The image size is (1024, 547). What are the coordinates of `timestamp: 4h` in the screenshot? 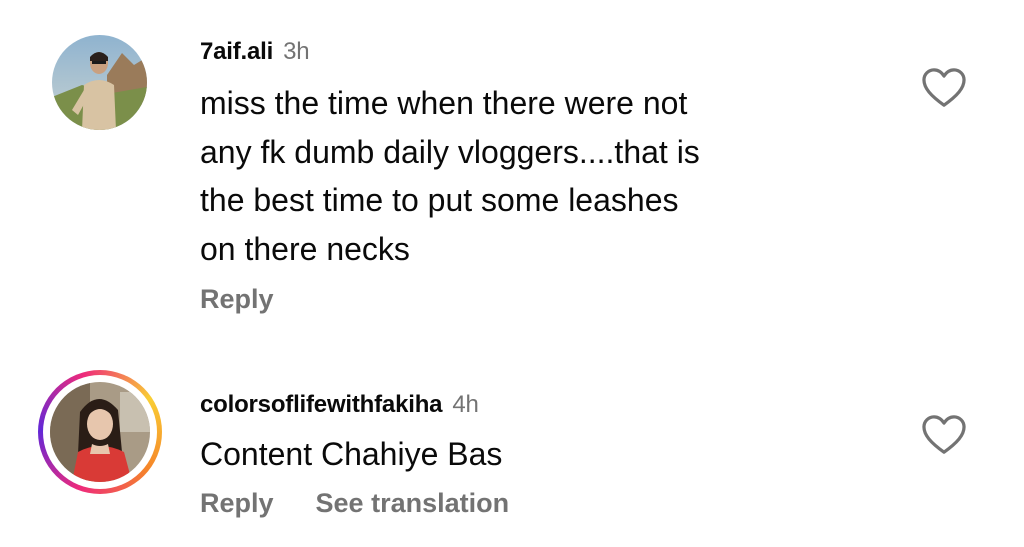 It's located at (465, 404).